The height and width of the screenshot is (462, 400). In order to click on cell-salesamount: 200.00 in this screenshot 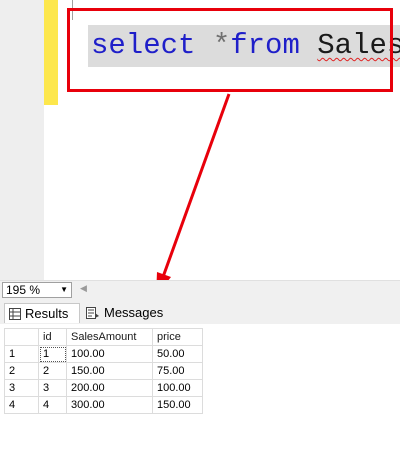, I will do `click(109, 388)`.